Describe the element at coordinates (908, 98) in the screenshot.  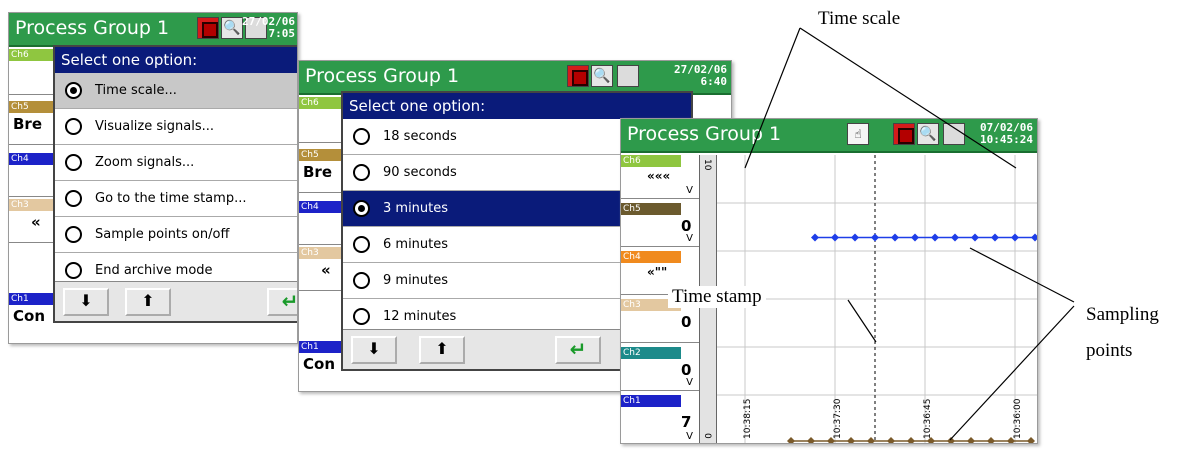
I see `time-scale-line-right` at that location.